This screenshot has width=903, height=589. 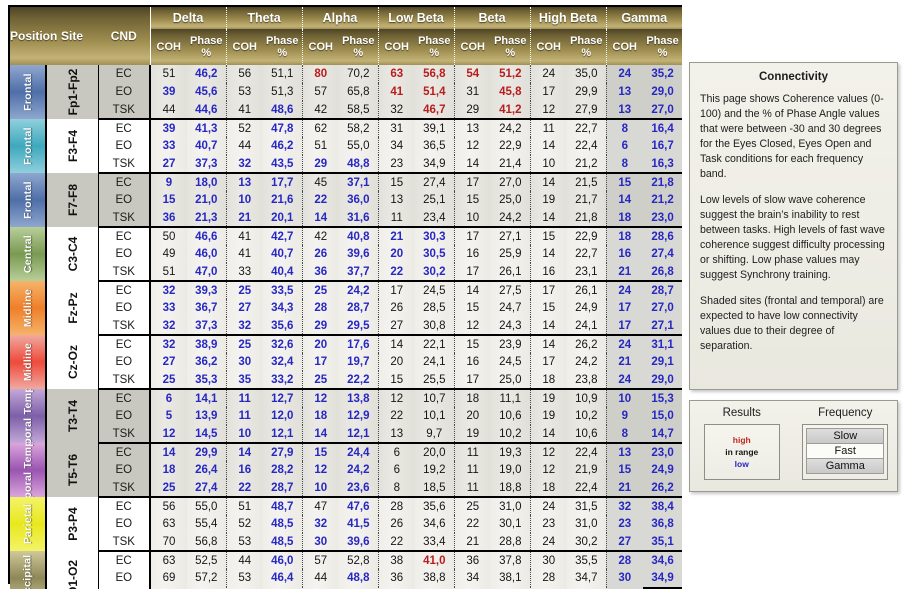 What do you see at coordinates (549, 47) in the screenshot?
I see `subheader-coh-high-beta: COH` at bounding box center [549, 47].